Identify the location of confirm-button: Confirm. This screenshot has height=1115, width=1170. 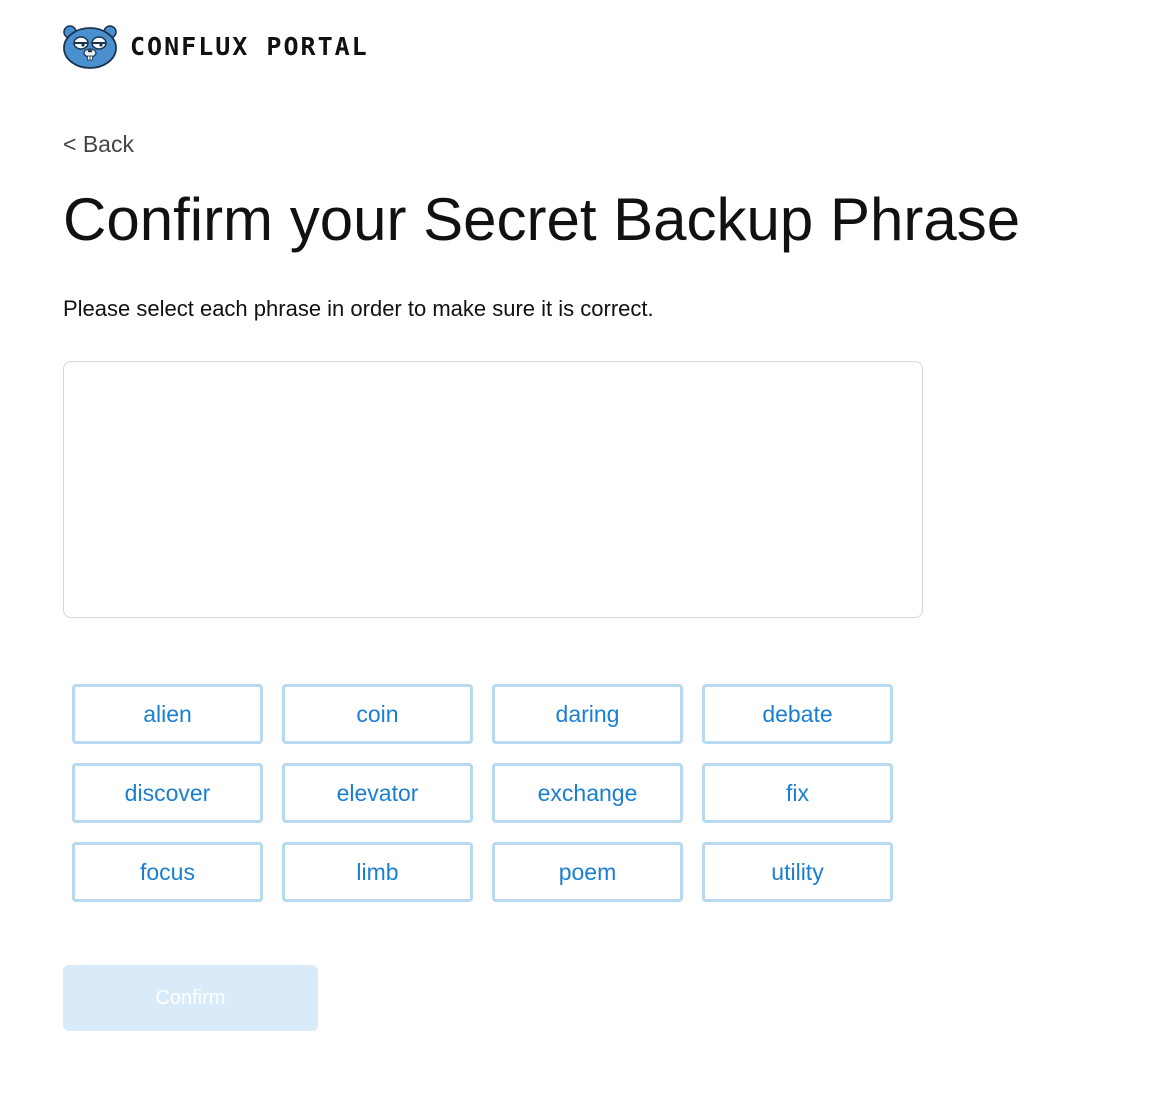
(190, 998).